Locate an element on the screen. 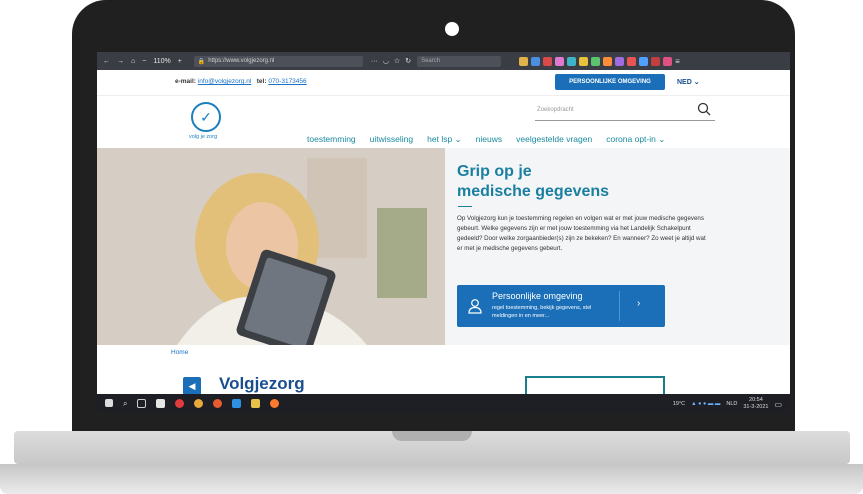  bookmark-star-icon: ☆ is located at coordinates (397, 61).